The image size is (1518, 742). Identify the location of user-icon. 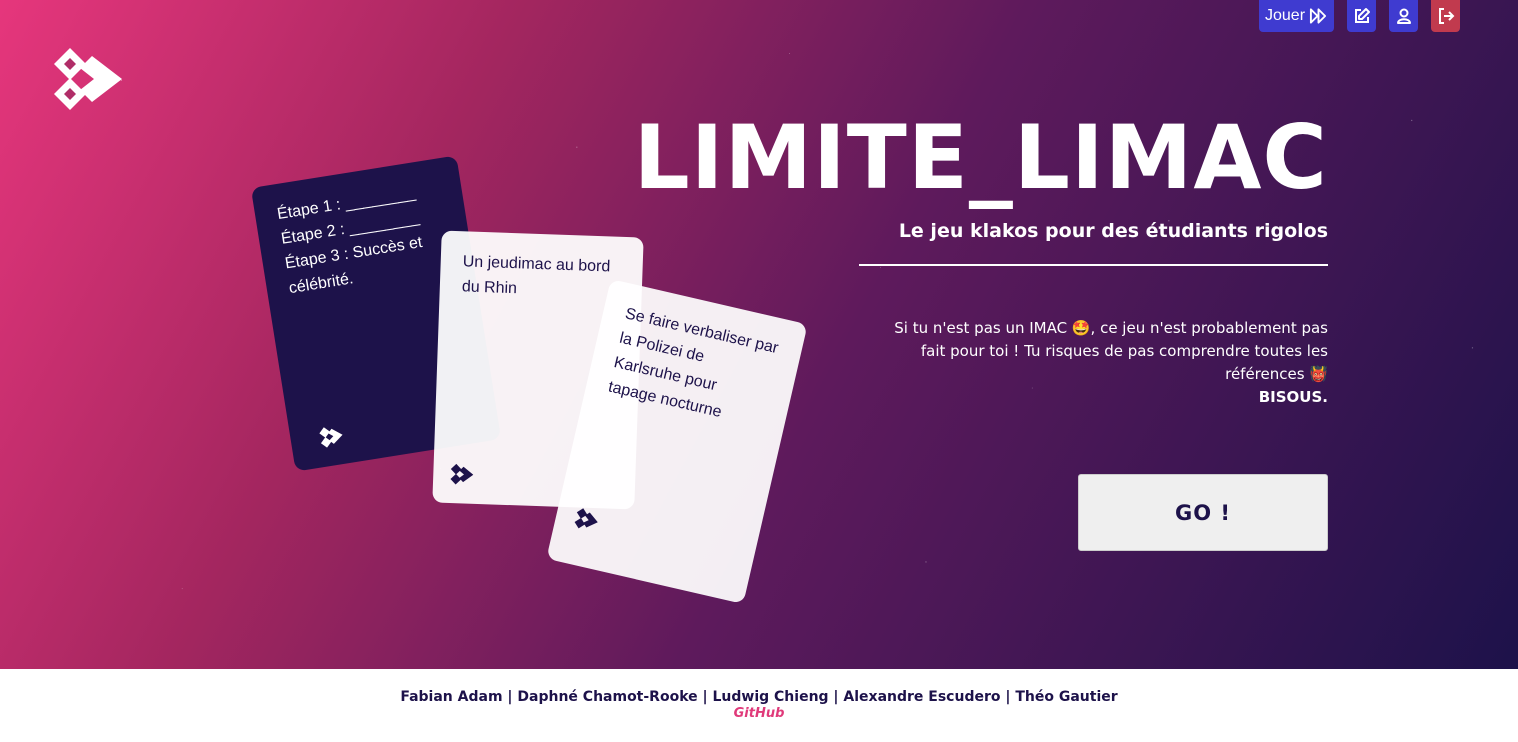
(1403, 16).